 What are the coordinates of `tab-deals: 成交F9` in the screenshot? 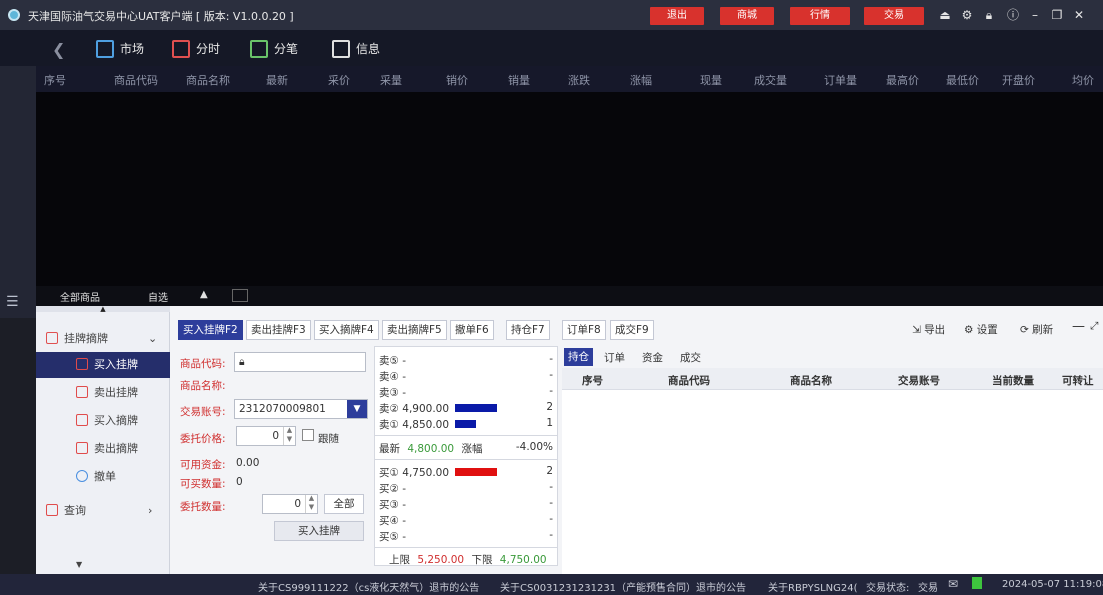 It's located at (632, 330).